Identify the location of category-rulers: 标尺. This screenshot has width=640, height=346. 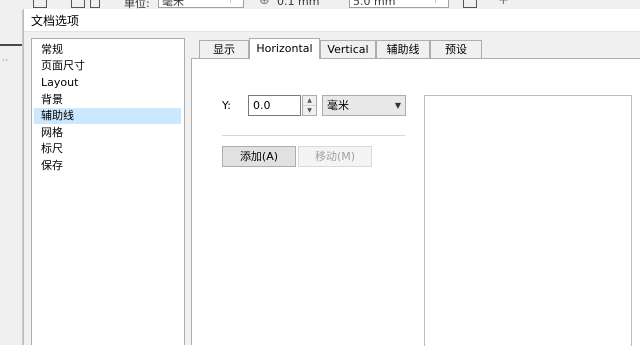
(107, 149).